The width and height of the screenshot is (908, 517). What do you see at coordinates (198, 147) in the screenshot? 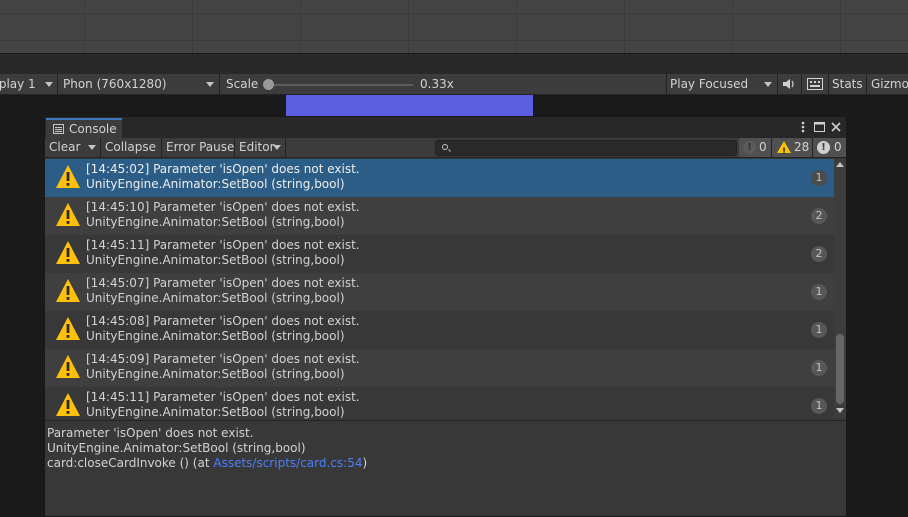
I see `error-pause-toggle: Error Pause` at bounding box center [198, 147].